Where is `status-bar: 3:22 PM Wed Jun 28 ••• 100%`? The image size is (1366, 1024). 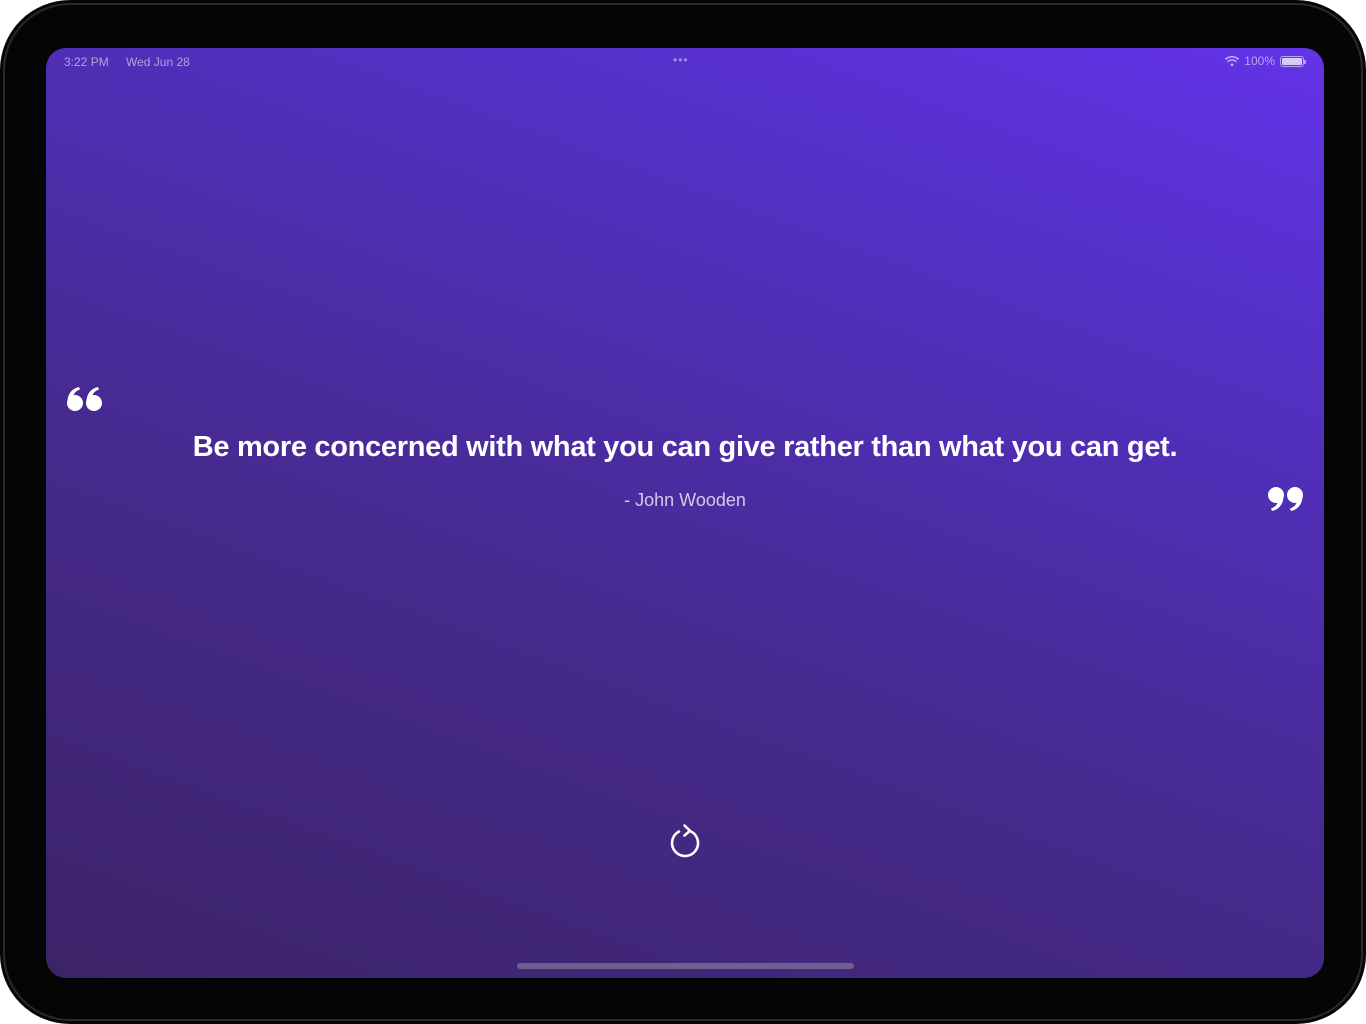
status-bar: 3:22 PM Wed Jun 28 ••• 100% is located at coordinates (685, 62).